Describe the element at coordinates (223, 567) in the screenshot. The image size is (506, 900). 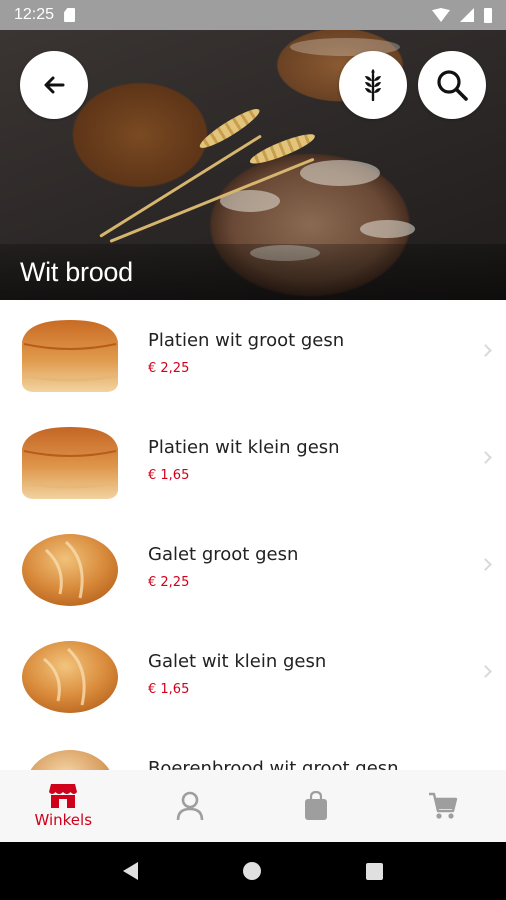
I see `product-info: Galet groot gesn € 2,25` at that location.